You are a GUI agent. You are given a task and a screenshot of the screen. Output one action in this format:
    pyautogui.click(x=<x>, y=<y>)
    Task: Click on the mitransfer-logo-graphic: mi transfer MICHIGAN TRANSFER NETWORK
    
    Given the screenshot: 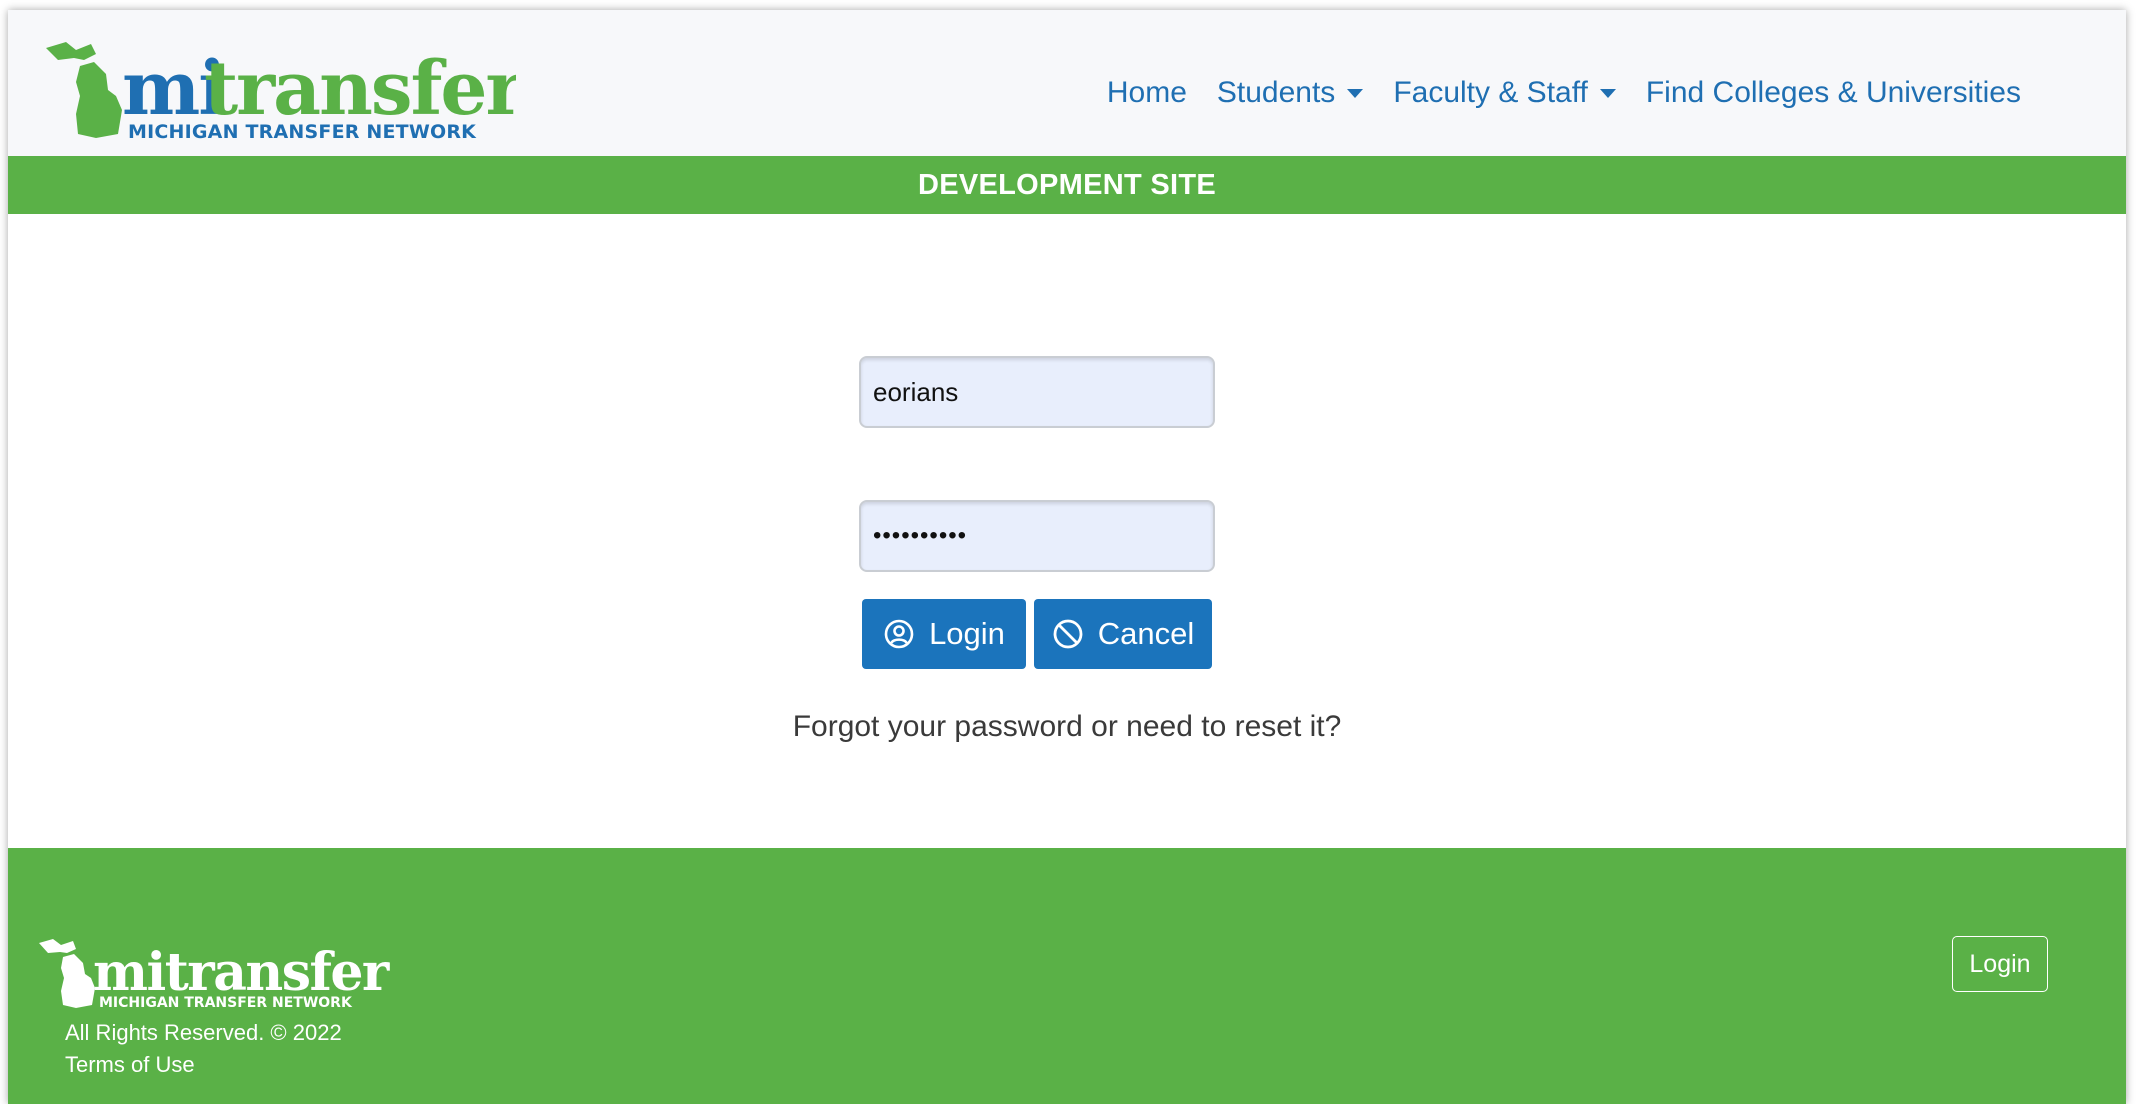 What is the action you would take?
    pyautogui.click(x=281, y=92)
    